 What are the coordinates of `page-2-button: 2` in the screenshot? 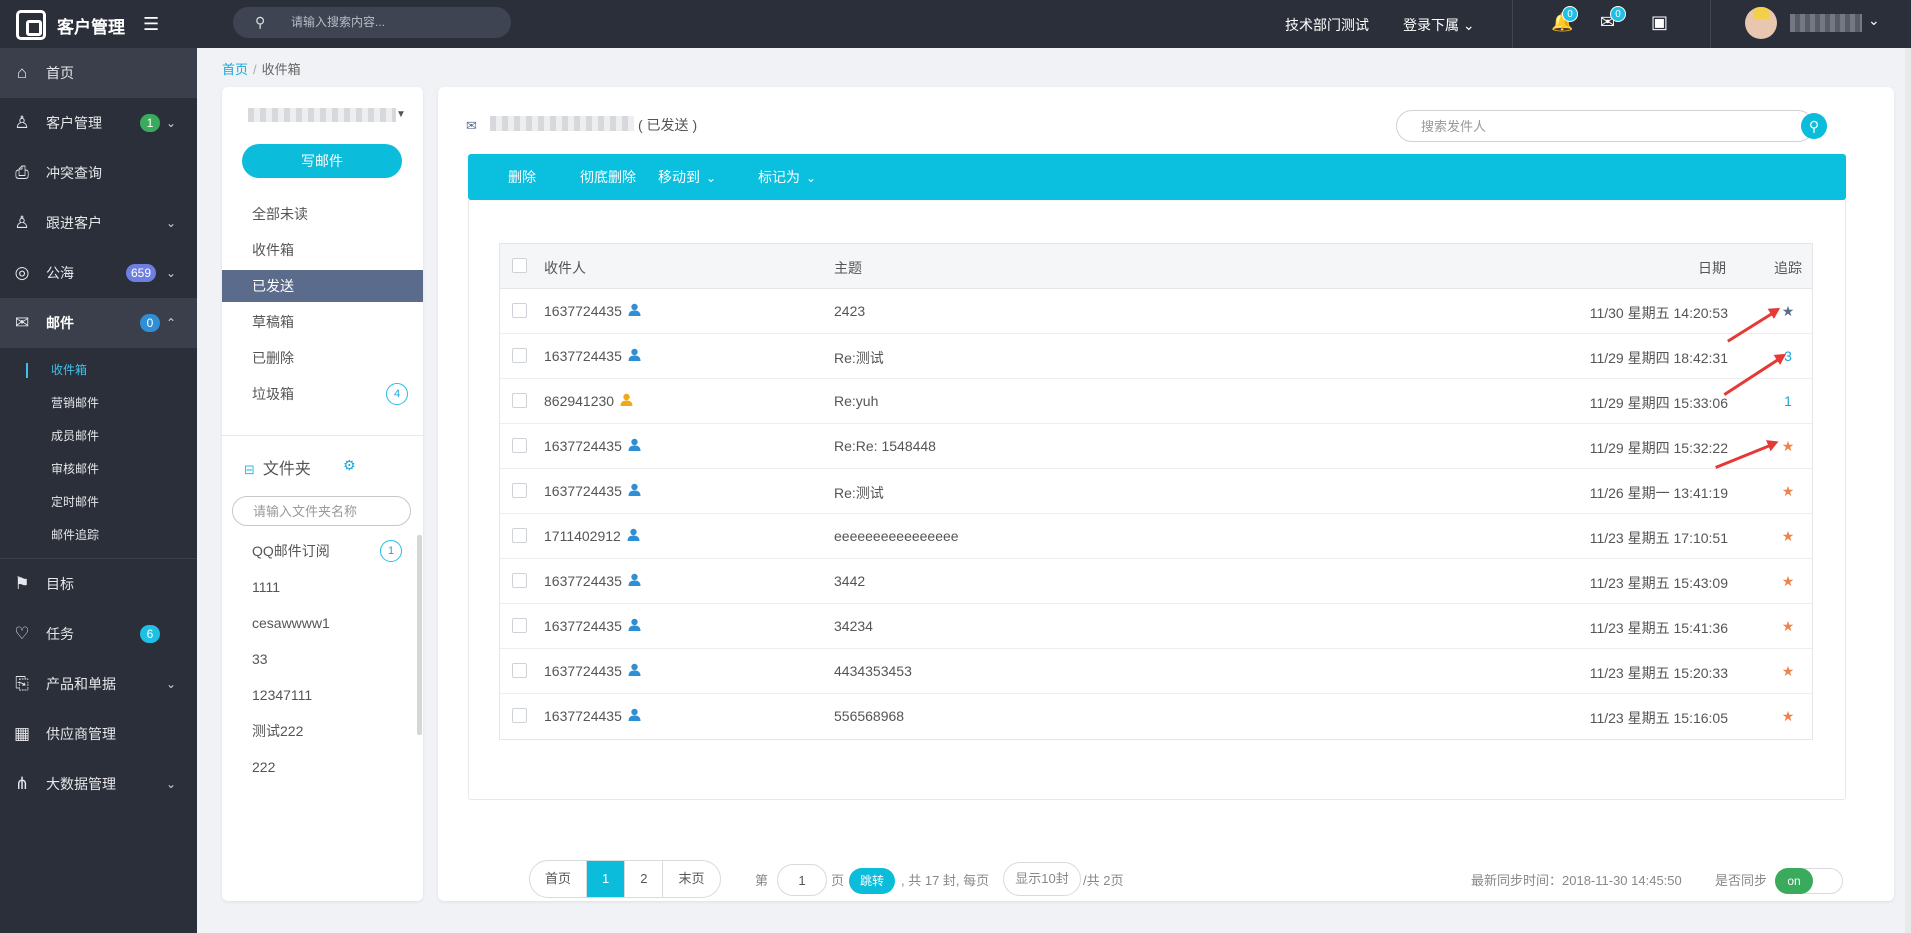 It's located at (644, 879).